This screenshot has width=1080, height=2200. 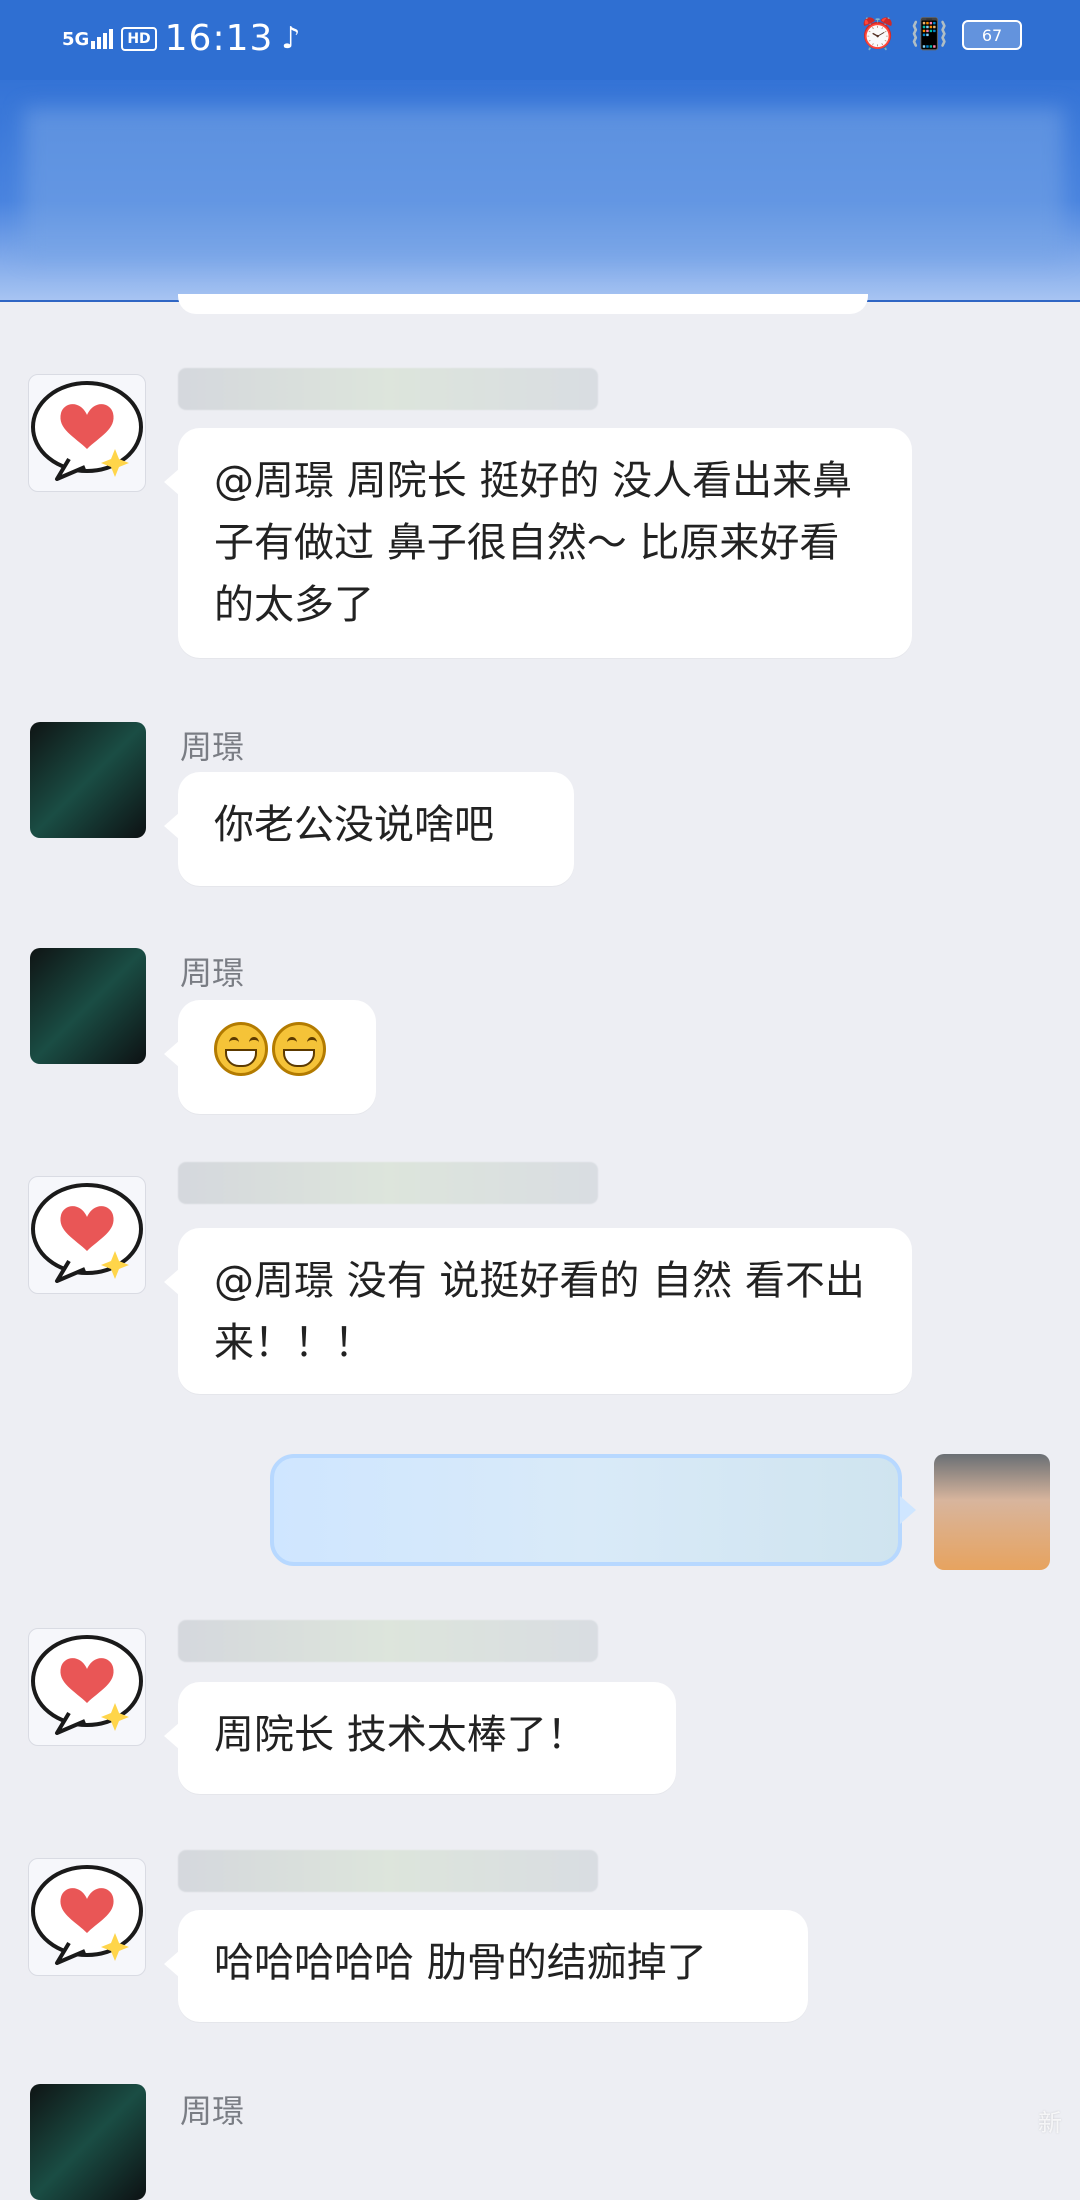 I want to click on message-text: 周院长 技术太棒了！, so click(x=400, y=1735).